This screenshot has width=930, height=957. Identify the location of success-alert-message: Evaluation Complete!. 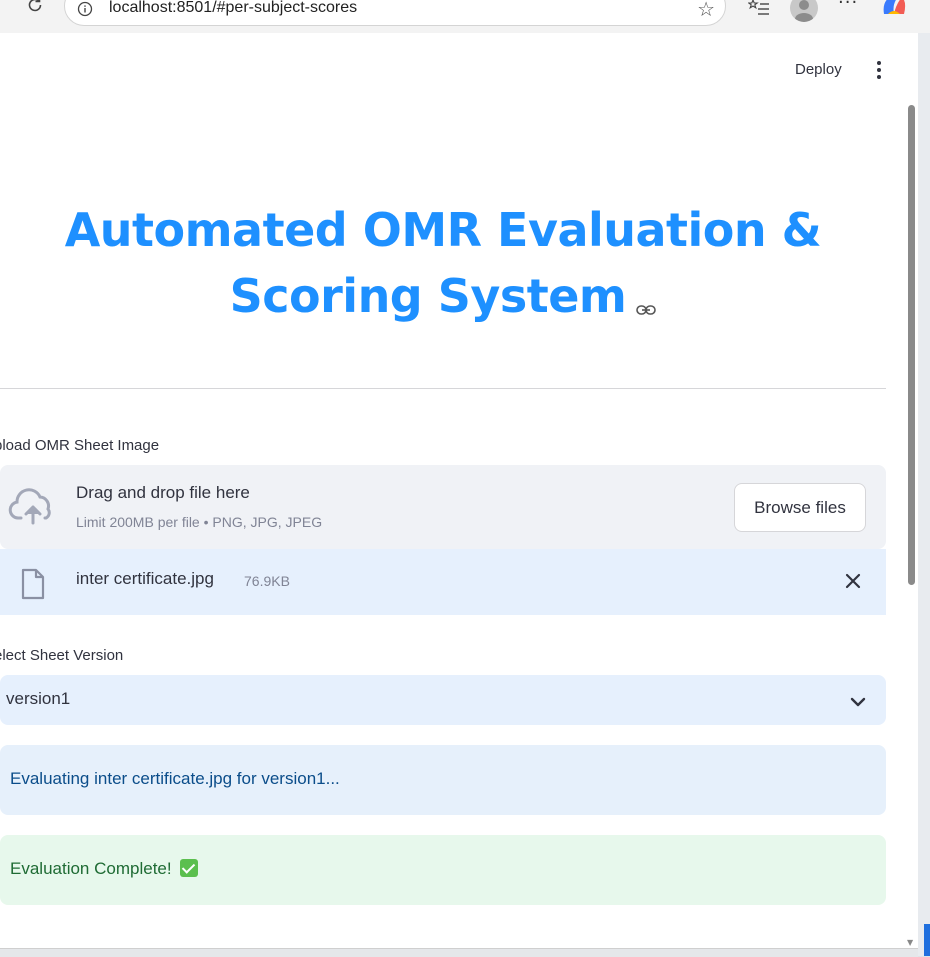
(91, 868).